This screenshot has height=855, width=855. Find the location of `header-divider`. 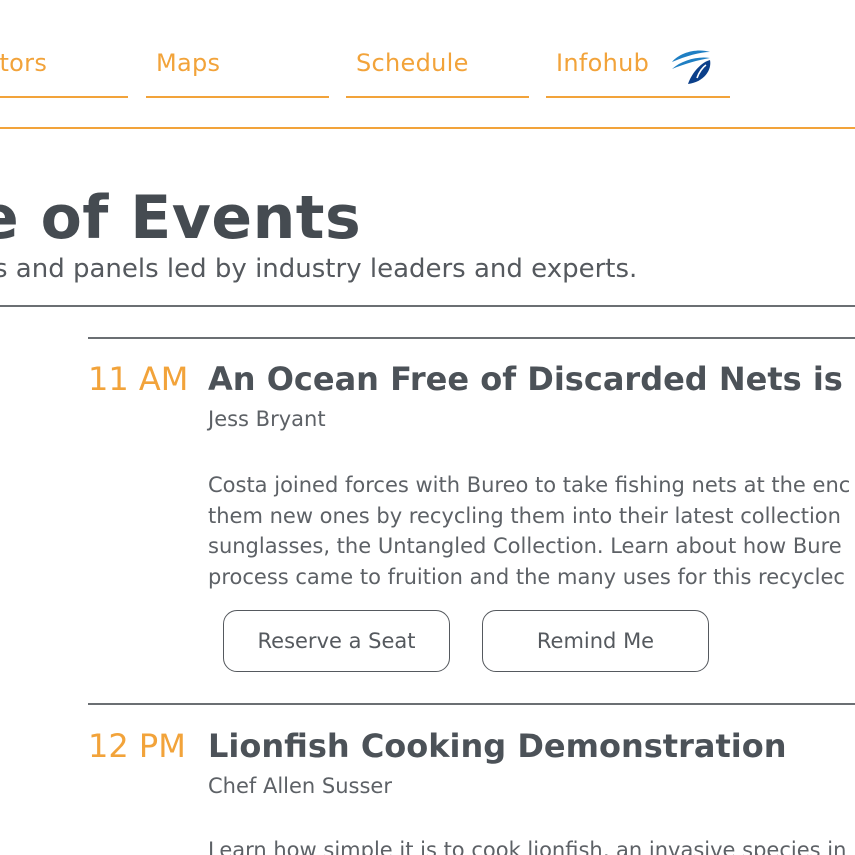

header-divider is located at coordinates (427, 306).